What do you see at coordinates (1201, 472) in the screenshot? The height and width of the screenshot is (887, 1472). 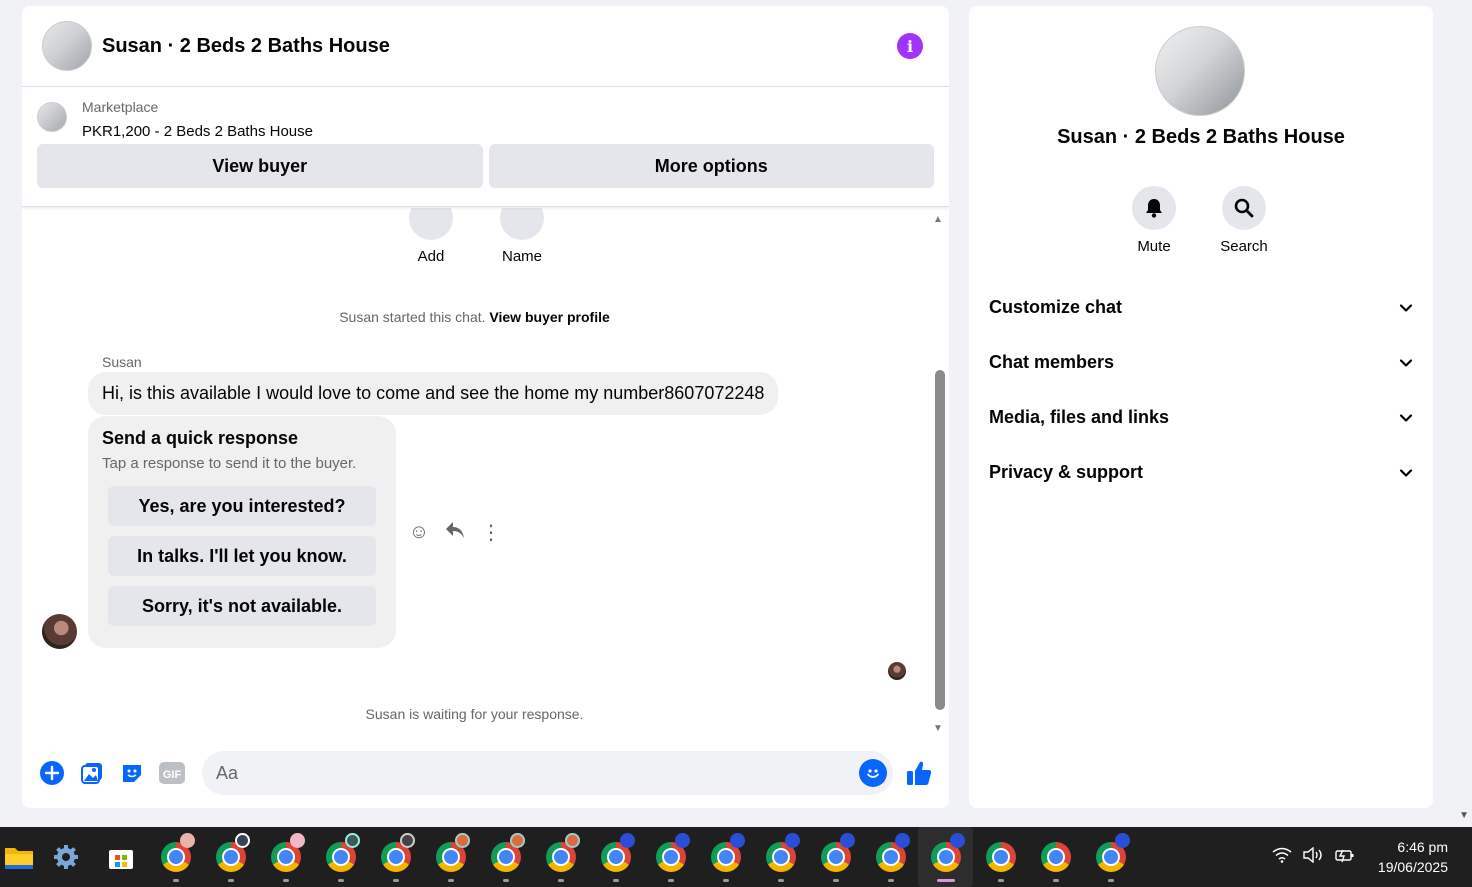 I see `privacy-support-section: Privacy & support` at bounding box center [1201, 472].